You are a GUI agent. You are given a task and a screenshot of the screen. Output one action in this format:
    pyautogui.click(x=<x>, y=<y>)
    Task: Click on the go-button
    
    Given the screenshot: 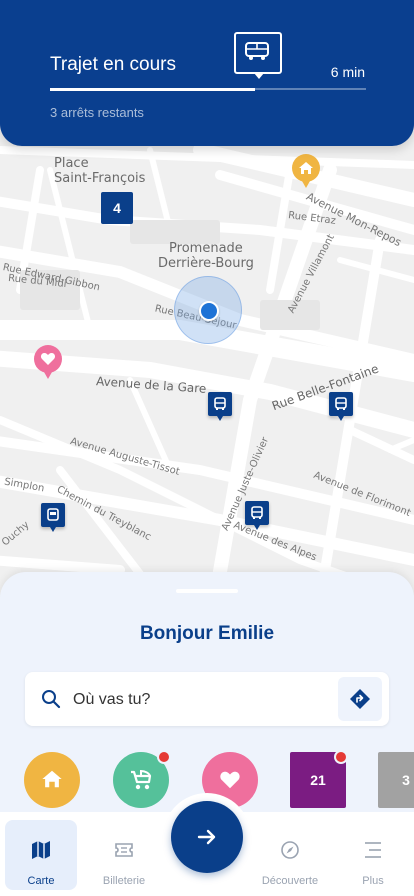 What is the action you would take?
    pyautogui.click(x=207, y=837)
    